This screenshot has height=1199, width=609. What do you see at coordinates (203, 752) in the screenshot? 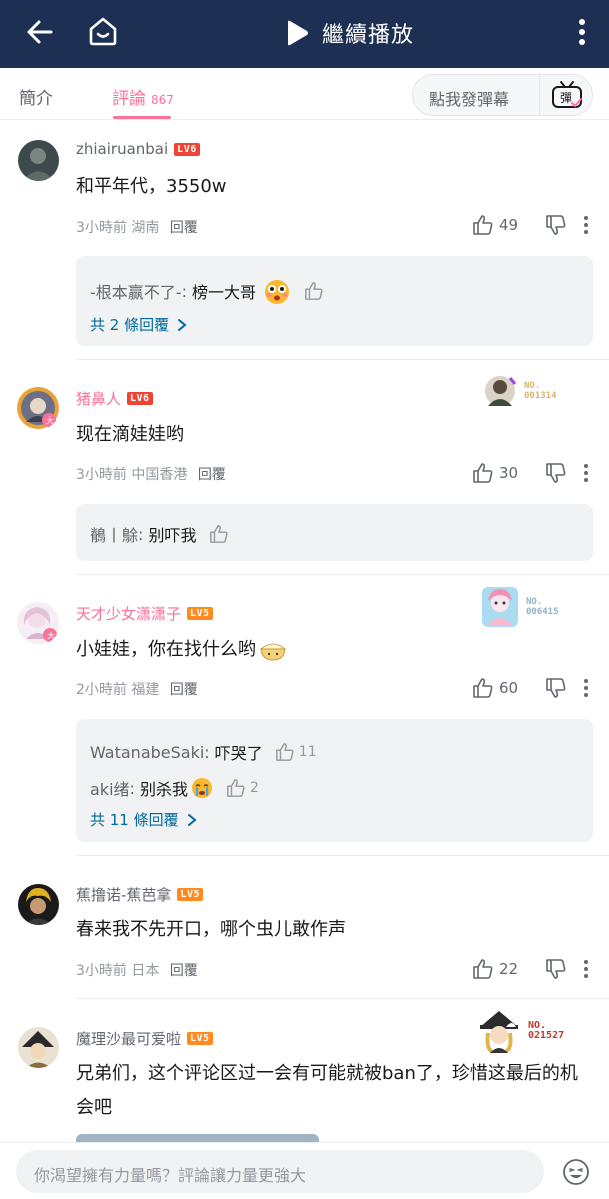
I see `reply-preview: WatanabeSaki: 吓哭了 11` at bounding box center [203, 752].